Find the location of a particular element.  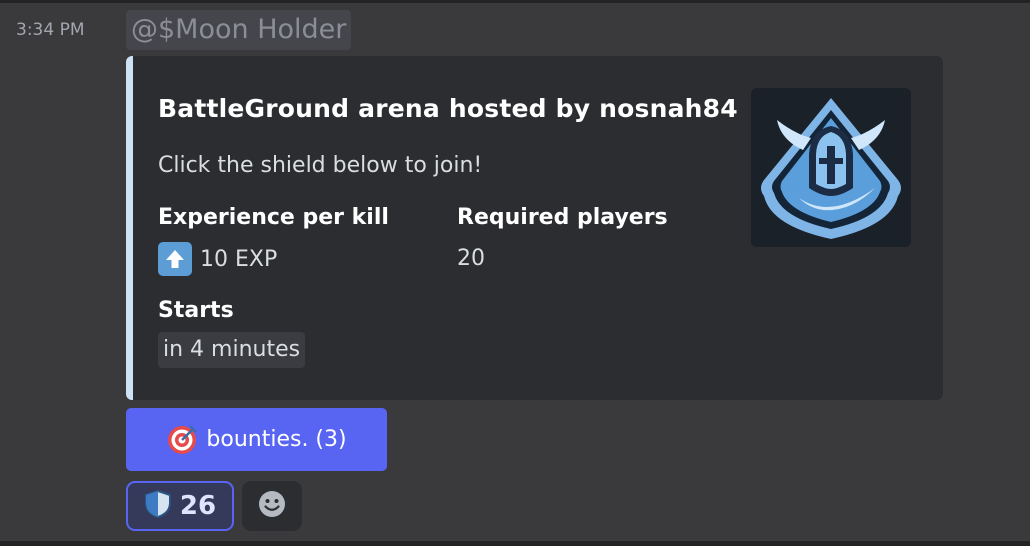

embed-description: Click the shield below to join! is located at coordinates (320, 165).